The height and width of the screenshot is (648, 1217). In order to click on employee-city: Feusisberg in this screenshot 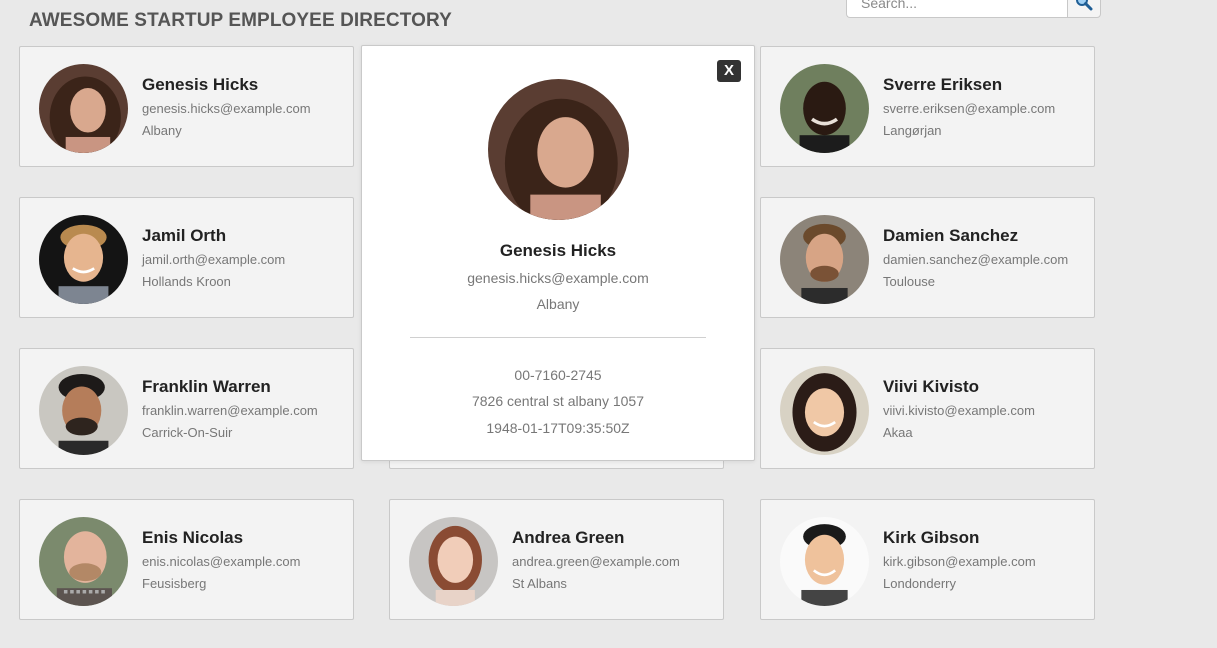, I will do `click(174, 583)`.